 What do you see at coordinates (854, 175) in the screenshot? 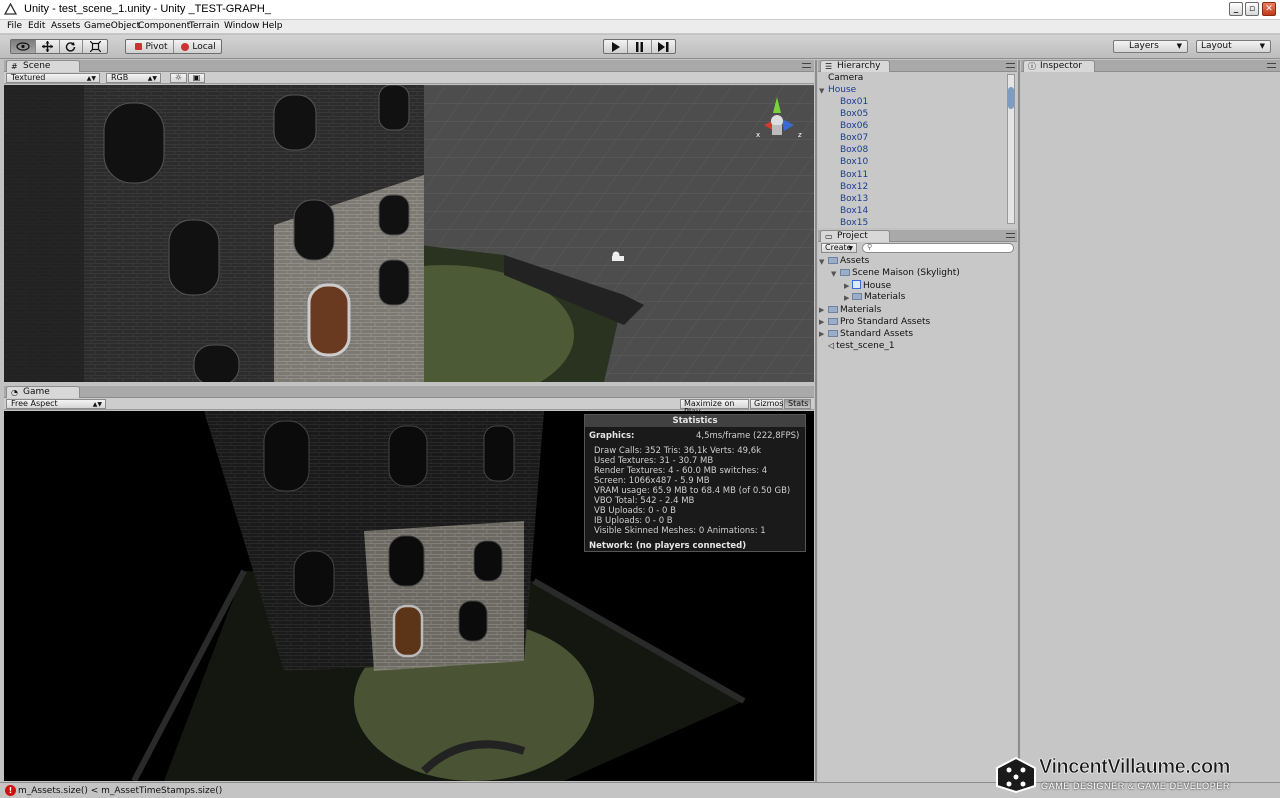
I see `hierarchy-item: Box11` at bounding box center [854, 175].